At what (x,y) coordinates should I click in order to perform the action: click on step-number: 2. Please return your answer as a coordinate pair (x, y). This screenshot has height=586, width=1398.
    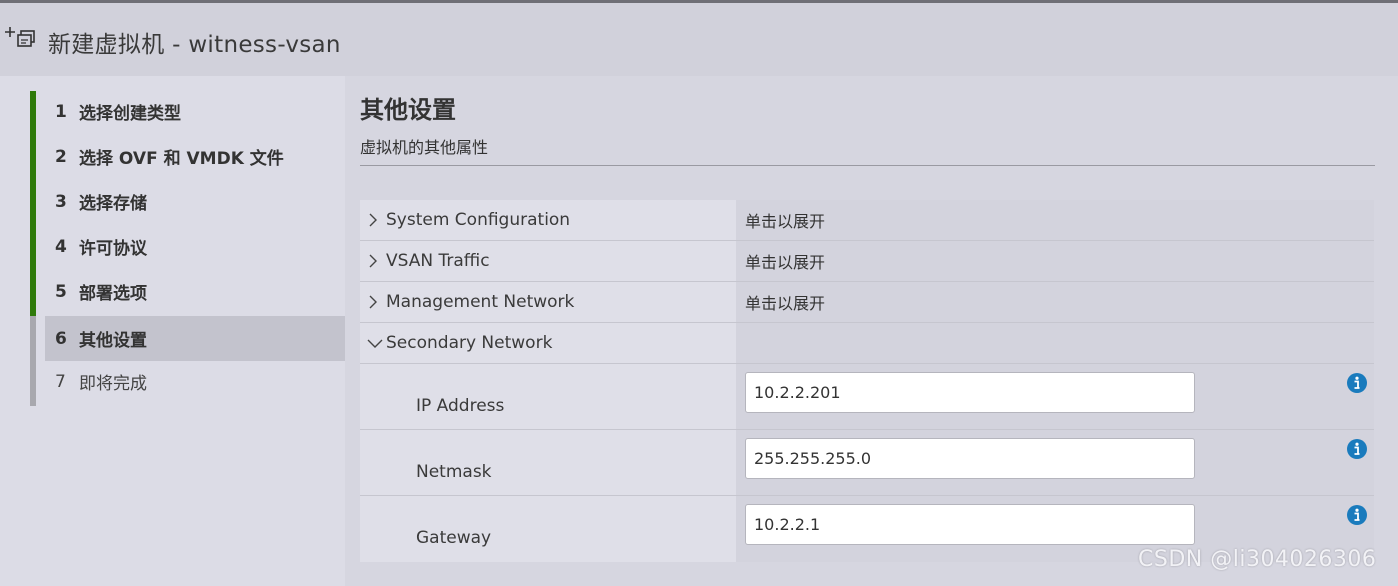
    Looking at the image, I should click on (61, 156).